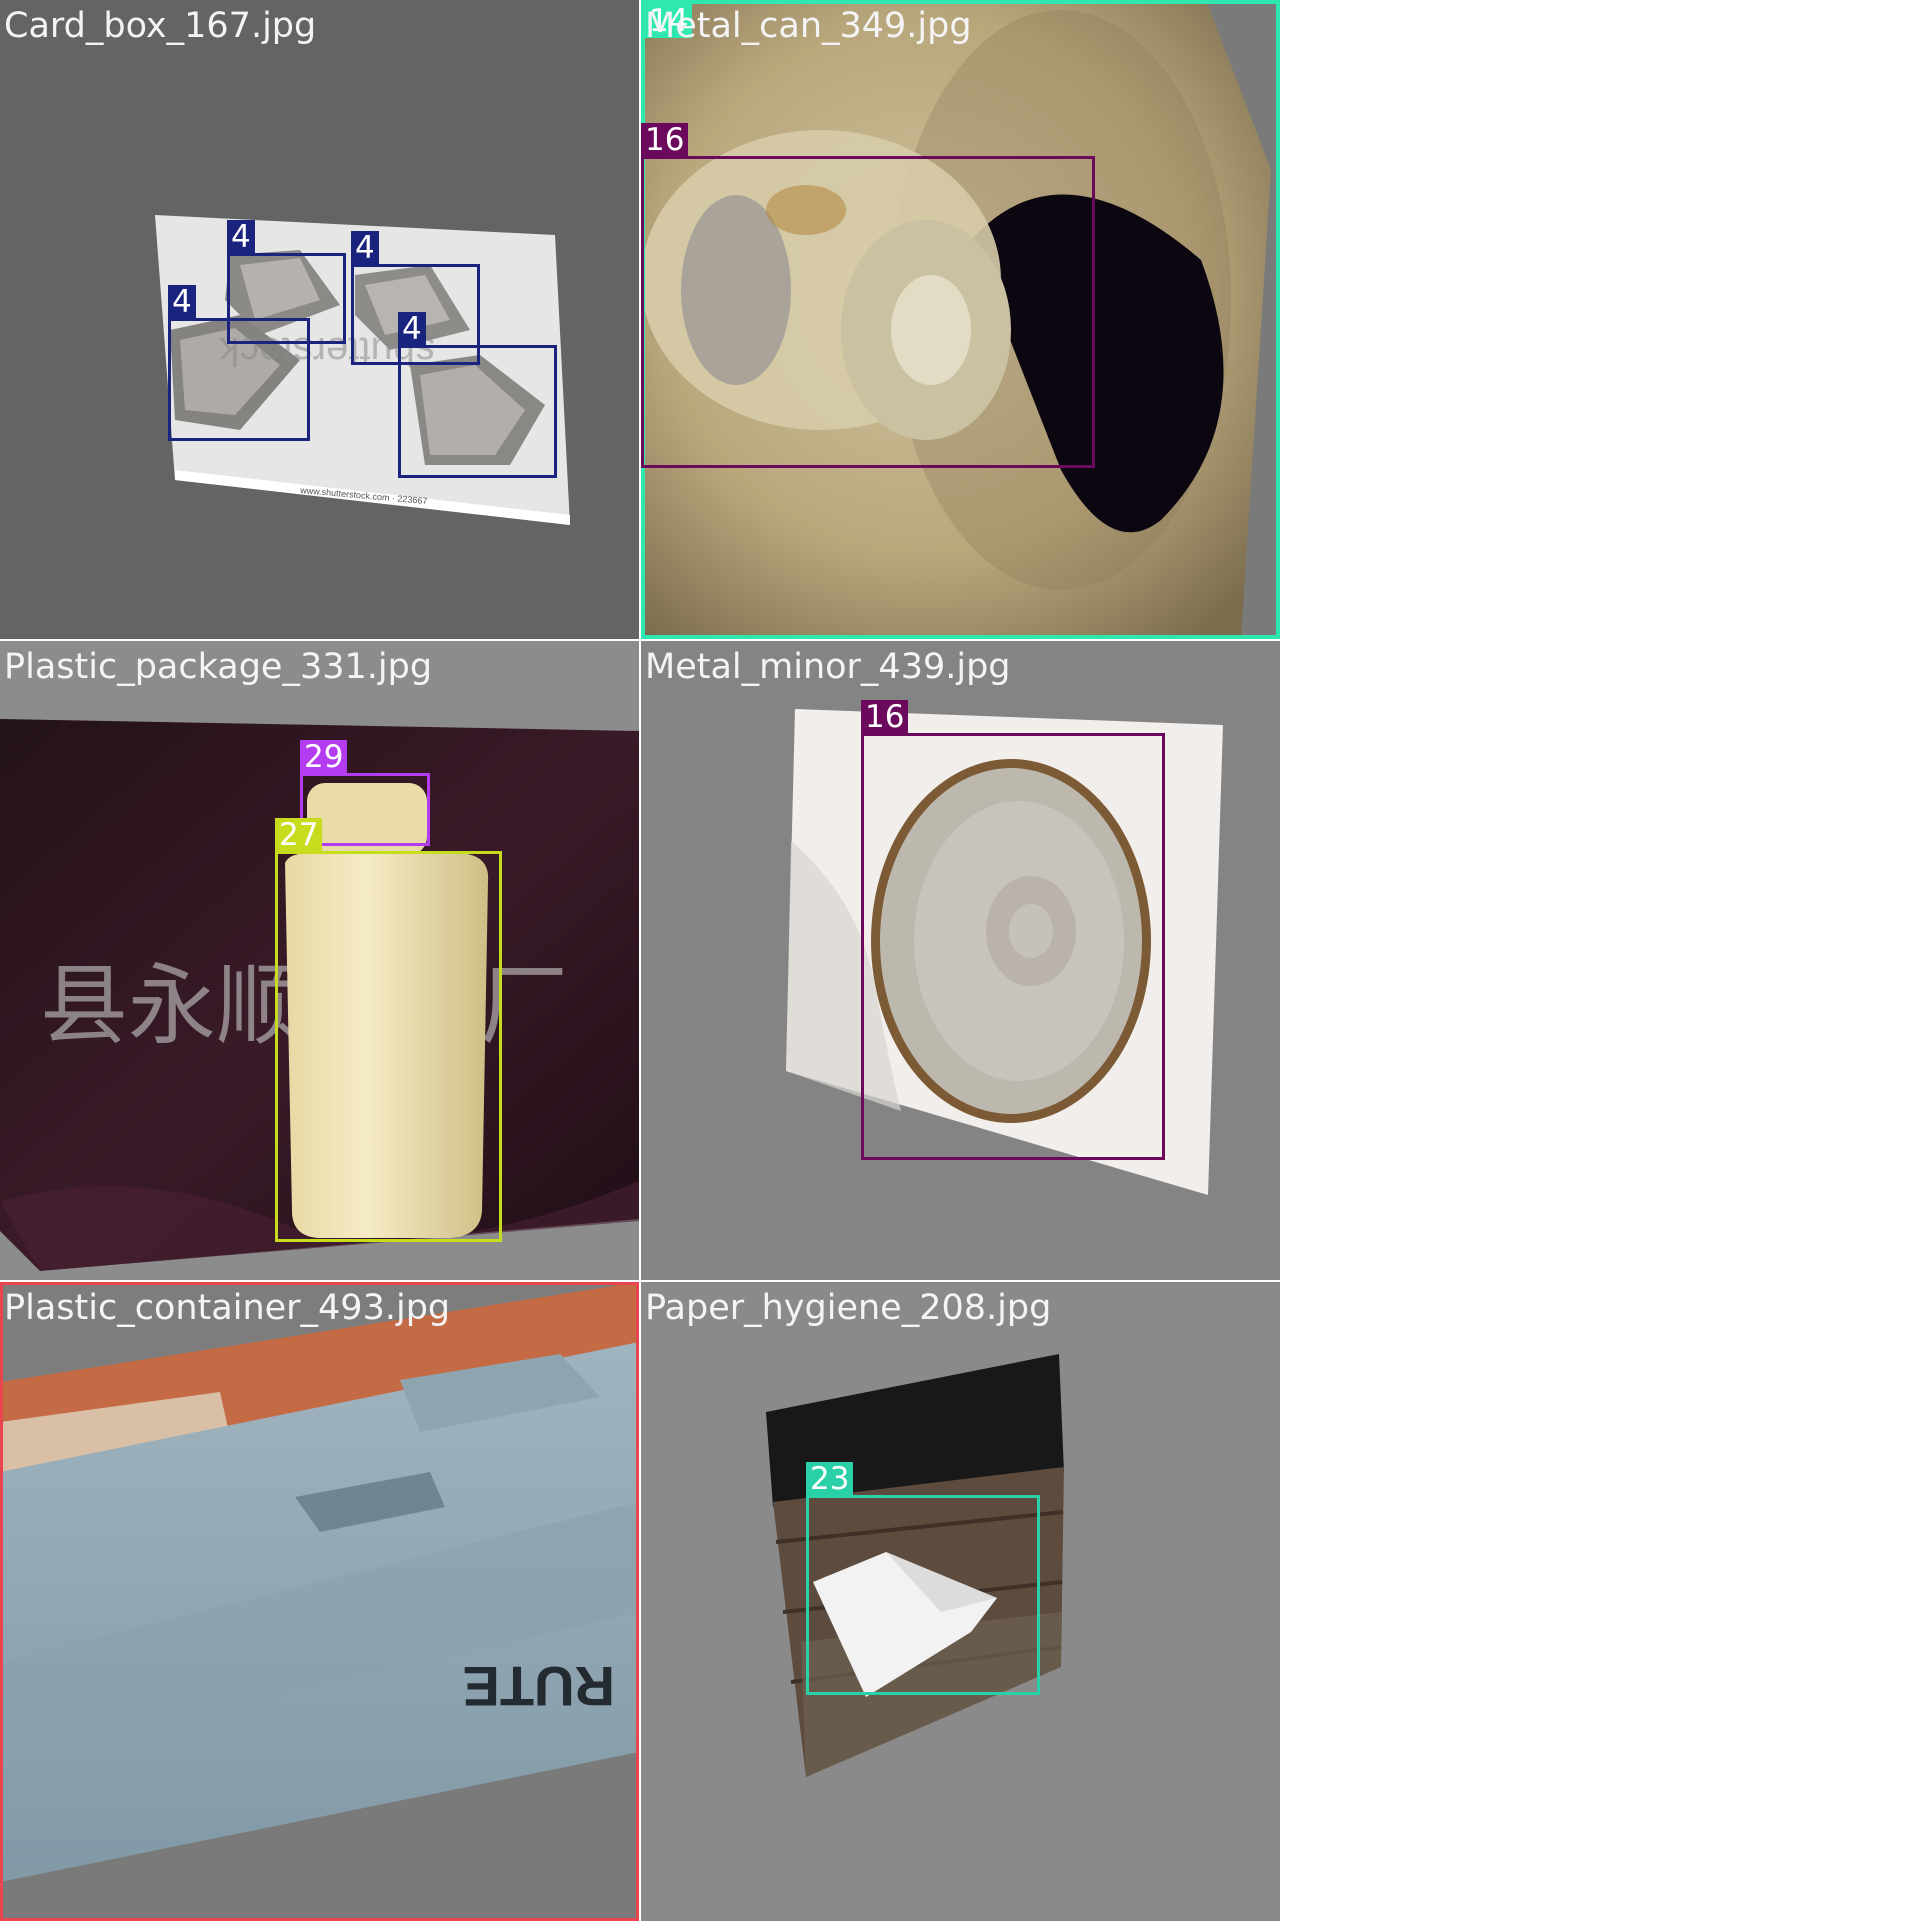 The width and height of the screenshot is (1920, 1921). I want to click on tile-filename: Metal_minor_439.jpg, so click(828, 667).